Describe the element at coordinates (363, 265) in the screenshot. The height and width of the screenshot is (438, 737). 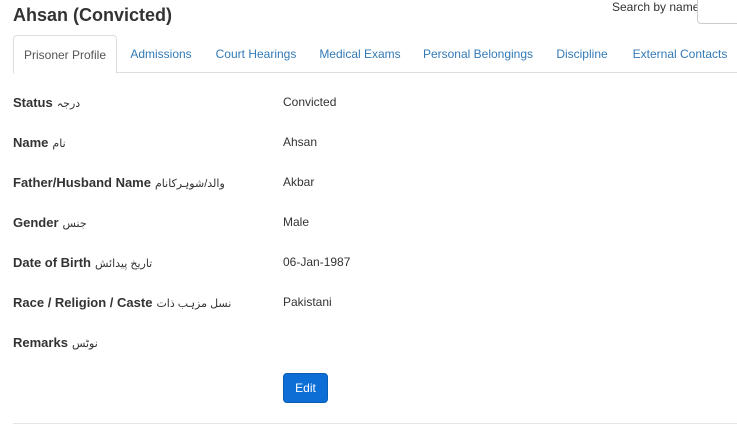
I see `field-row-date-of-birth: Date of Birth تاریخ پیدائش 06-Jan-1987` at that location.